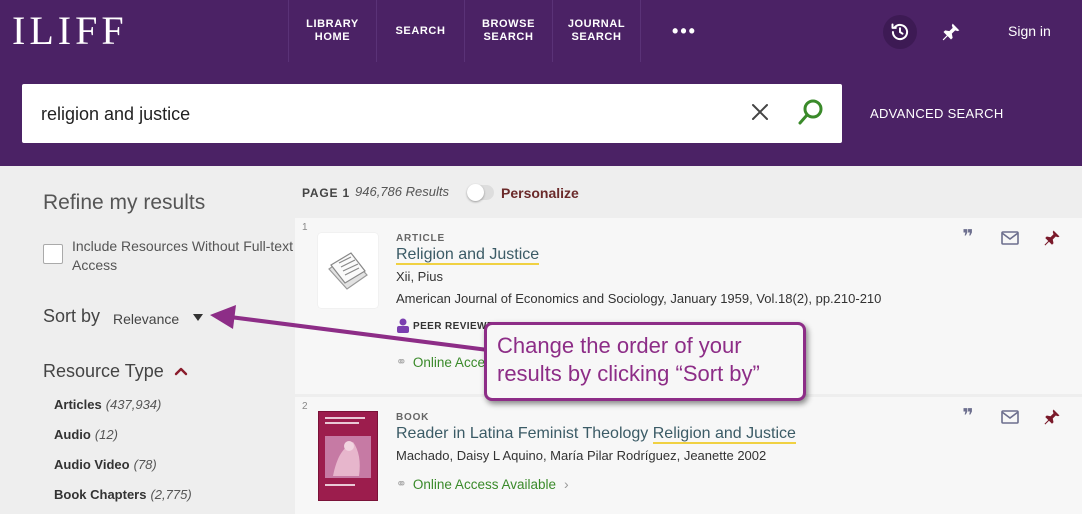  Describe the element at coordinates (402, 191) in the screenshot. I see `results-count: 946,786 Results` at that location.